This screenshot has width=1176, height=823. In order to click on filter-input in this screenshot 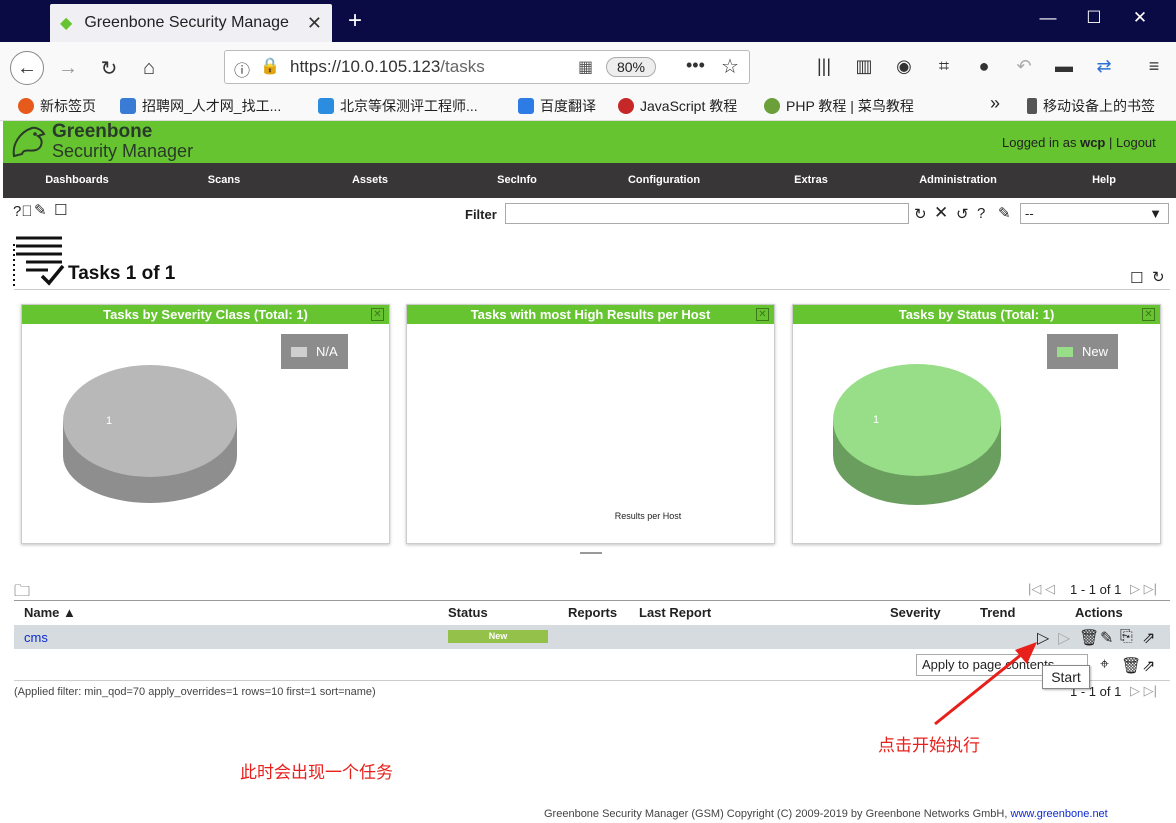, I will do `click(707, 213)`.